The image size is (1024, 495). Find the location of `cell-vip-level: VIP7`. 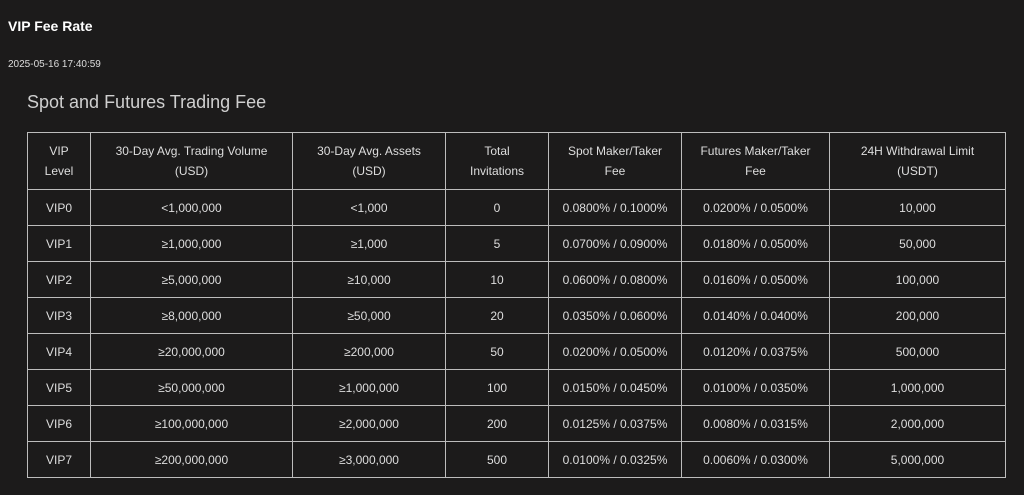

cell-vip-level: VIP7 is located at coordinates (59, 459).